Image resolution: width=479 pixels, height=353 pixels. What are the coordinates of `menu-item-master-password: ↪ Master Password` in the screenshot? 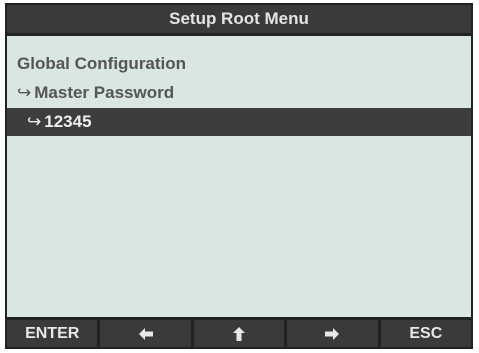 It's located at (239, 93).